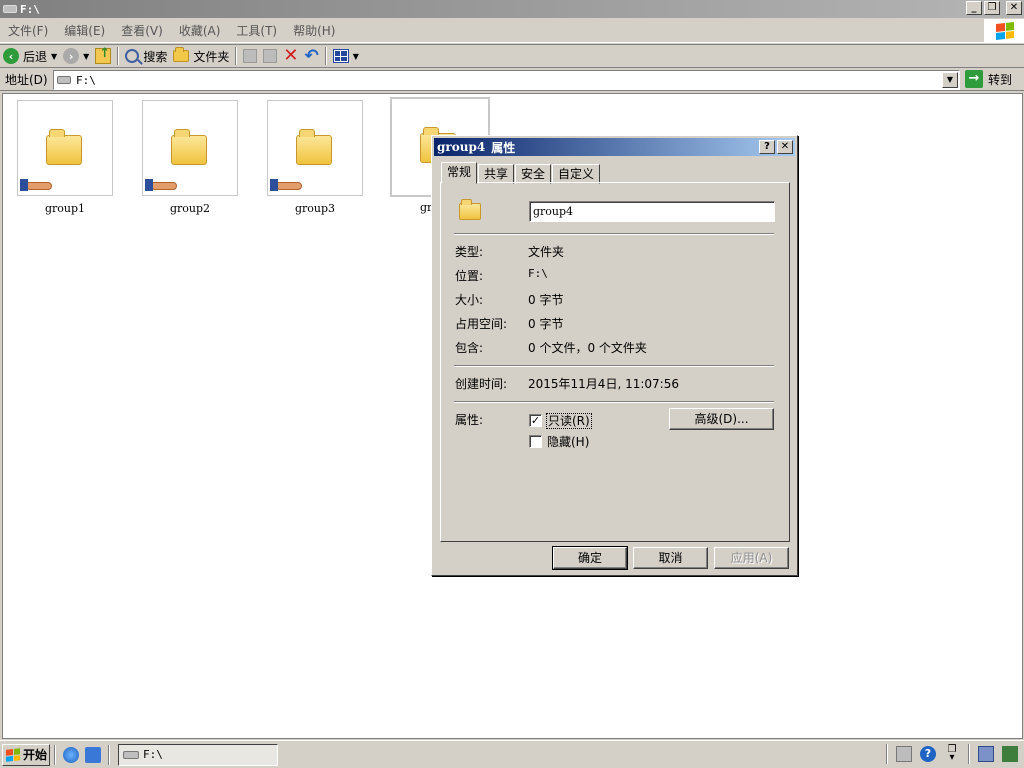  I want to click on undo-icon: ↶, so click(311, 55).